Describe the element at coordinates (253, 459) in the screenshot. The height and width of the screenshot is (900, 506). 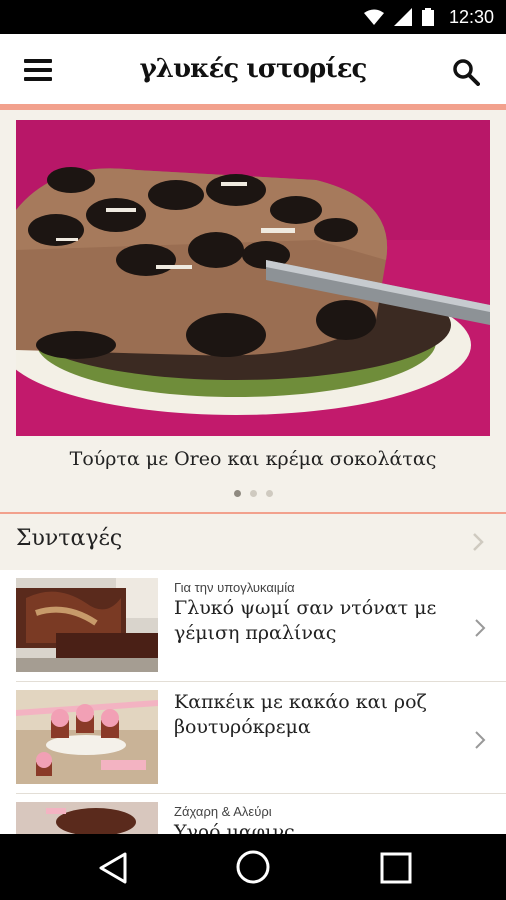
I see `hero-caption: Τούρτα με Oreo και κρέμα σοκολάτας` at that location.